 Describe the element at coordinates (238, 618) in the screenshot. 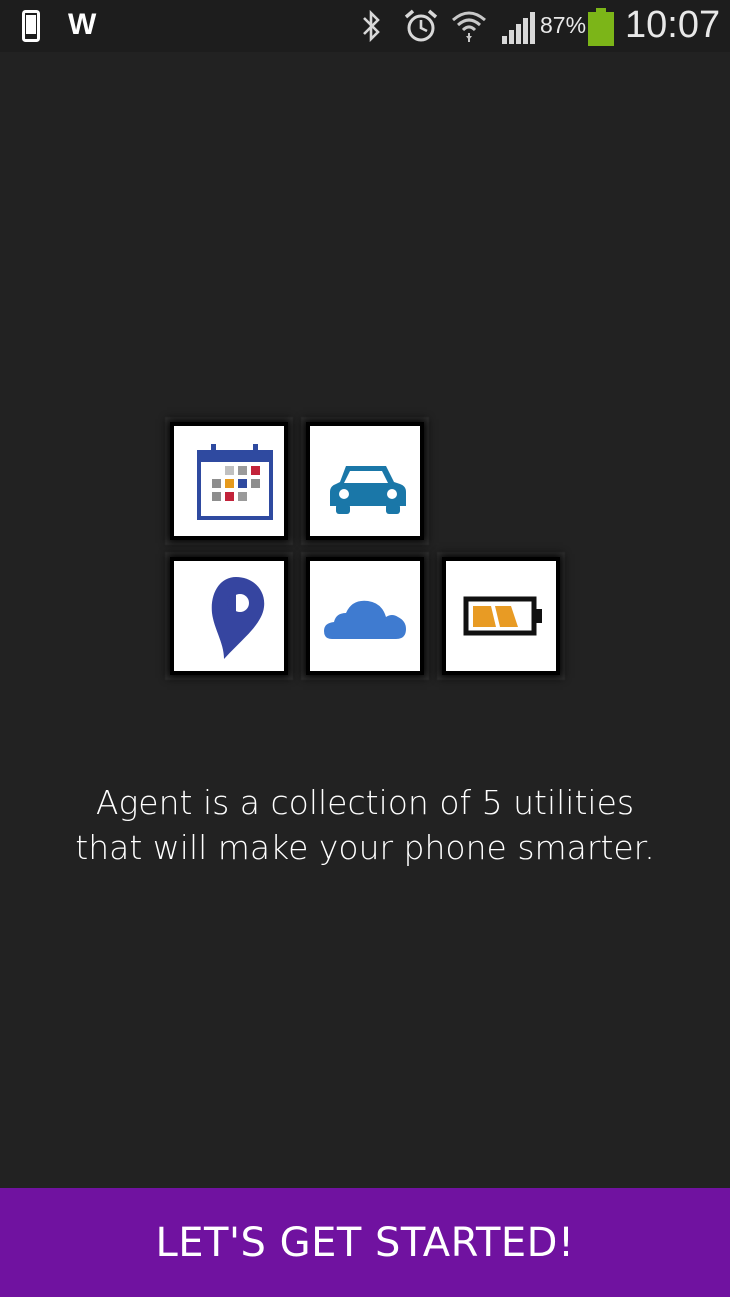

I see `location-pin-icon` at that location.